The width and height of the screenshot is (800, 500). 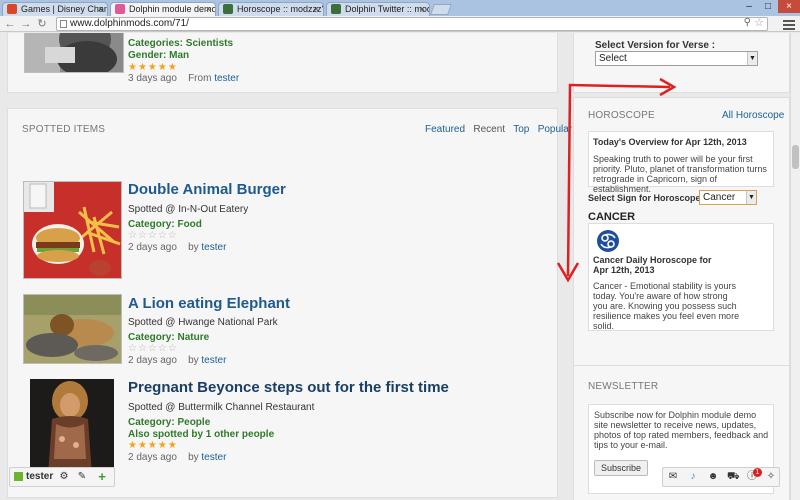 I want to click on verse-label: Select Version for Verse :, so click(x=655, y=45).